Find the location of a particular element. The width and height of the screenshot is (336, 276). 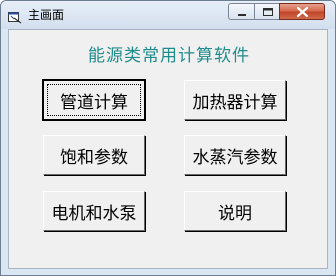

window-title: 主画面 is located at coordinates (46, 15).